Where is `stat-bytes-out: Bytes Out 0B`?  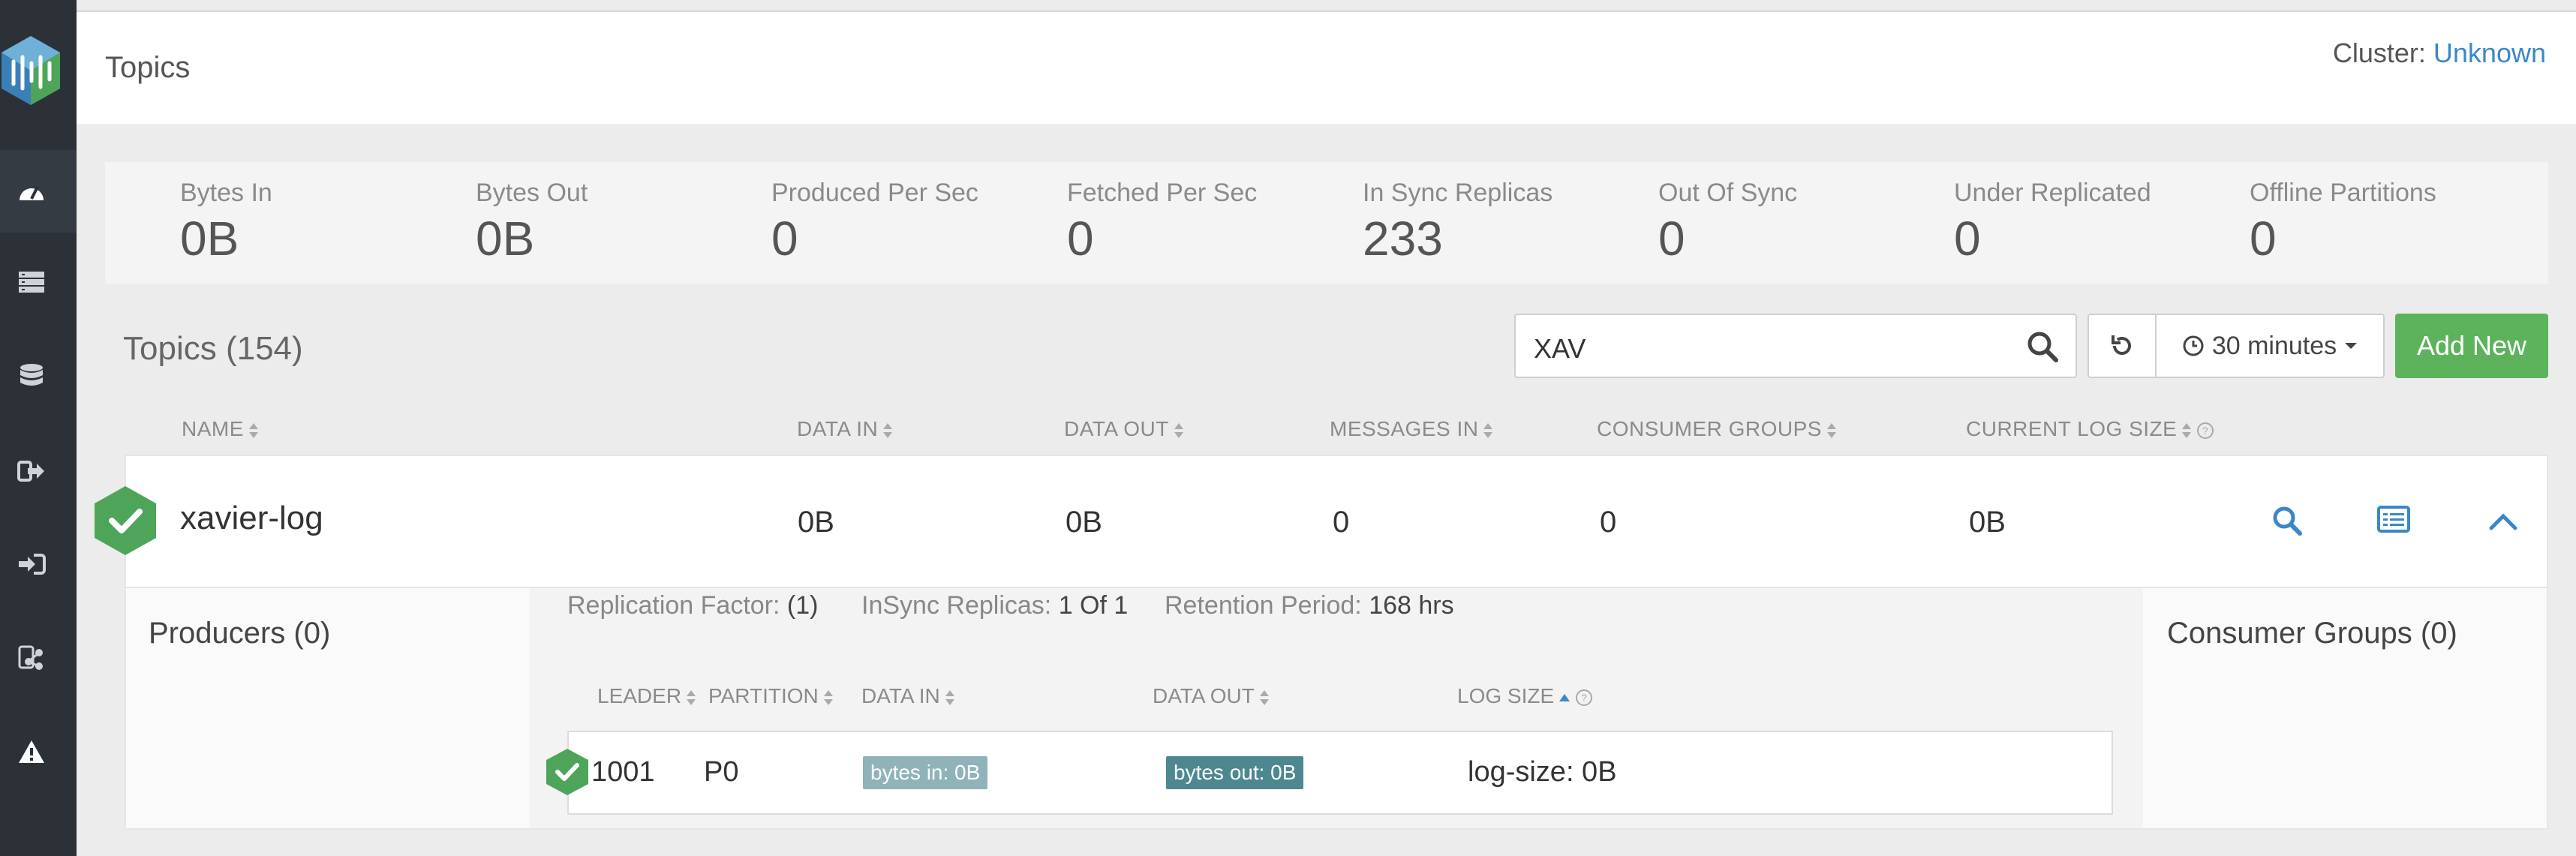
stat-bytes-out: Bytes Out 0B is located at coordinates (532, 222).